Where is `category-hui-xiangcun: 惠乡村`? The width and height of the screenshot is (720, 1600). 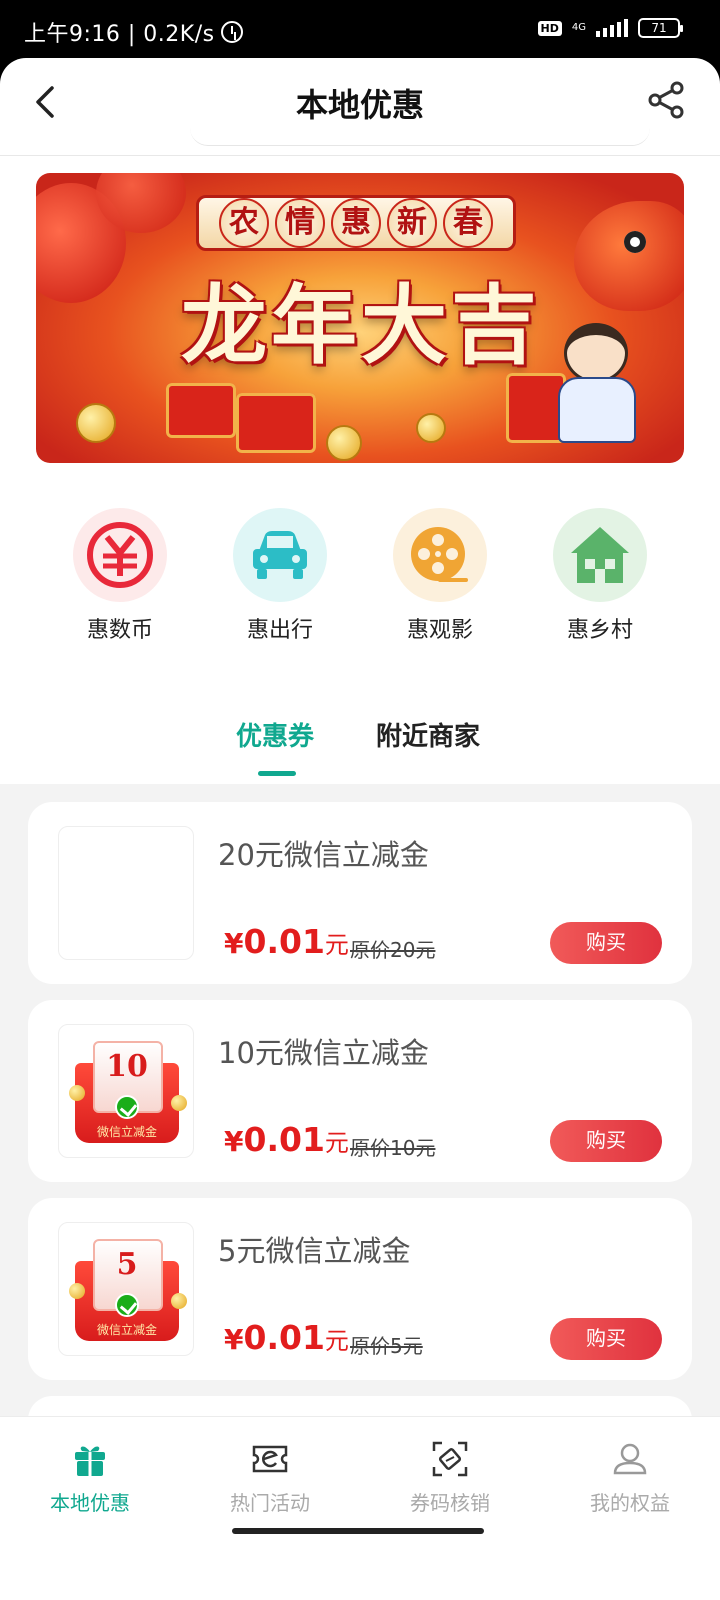
category-hui-xiangcun: 惠乡村 is located at coordinates (600, 576).